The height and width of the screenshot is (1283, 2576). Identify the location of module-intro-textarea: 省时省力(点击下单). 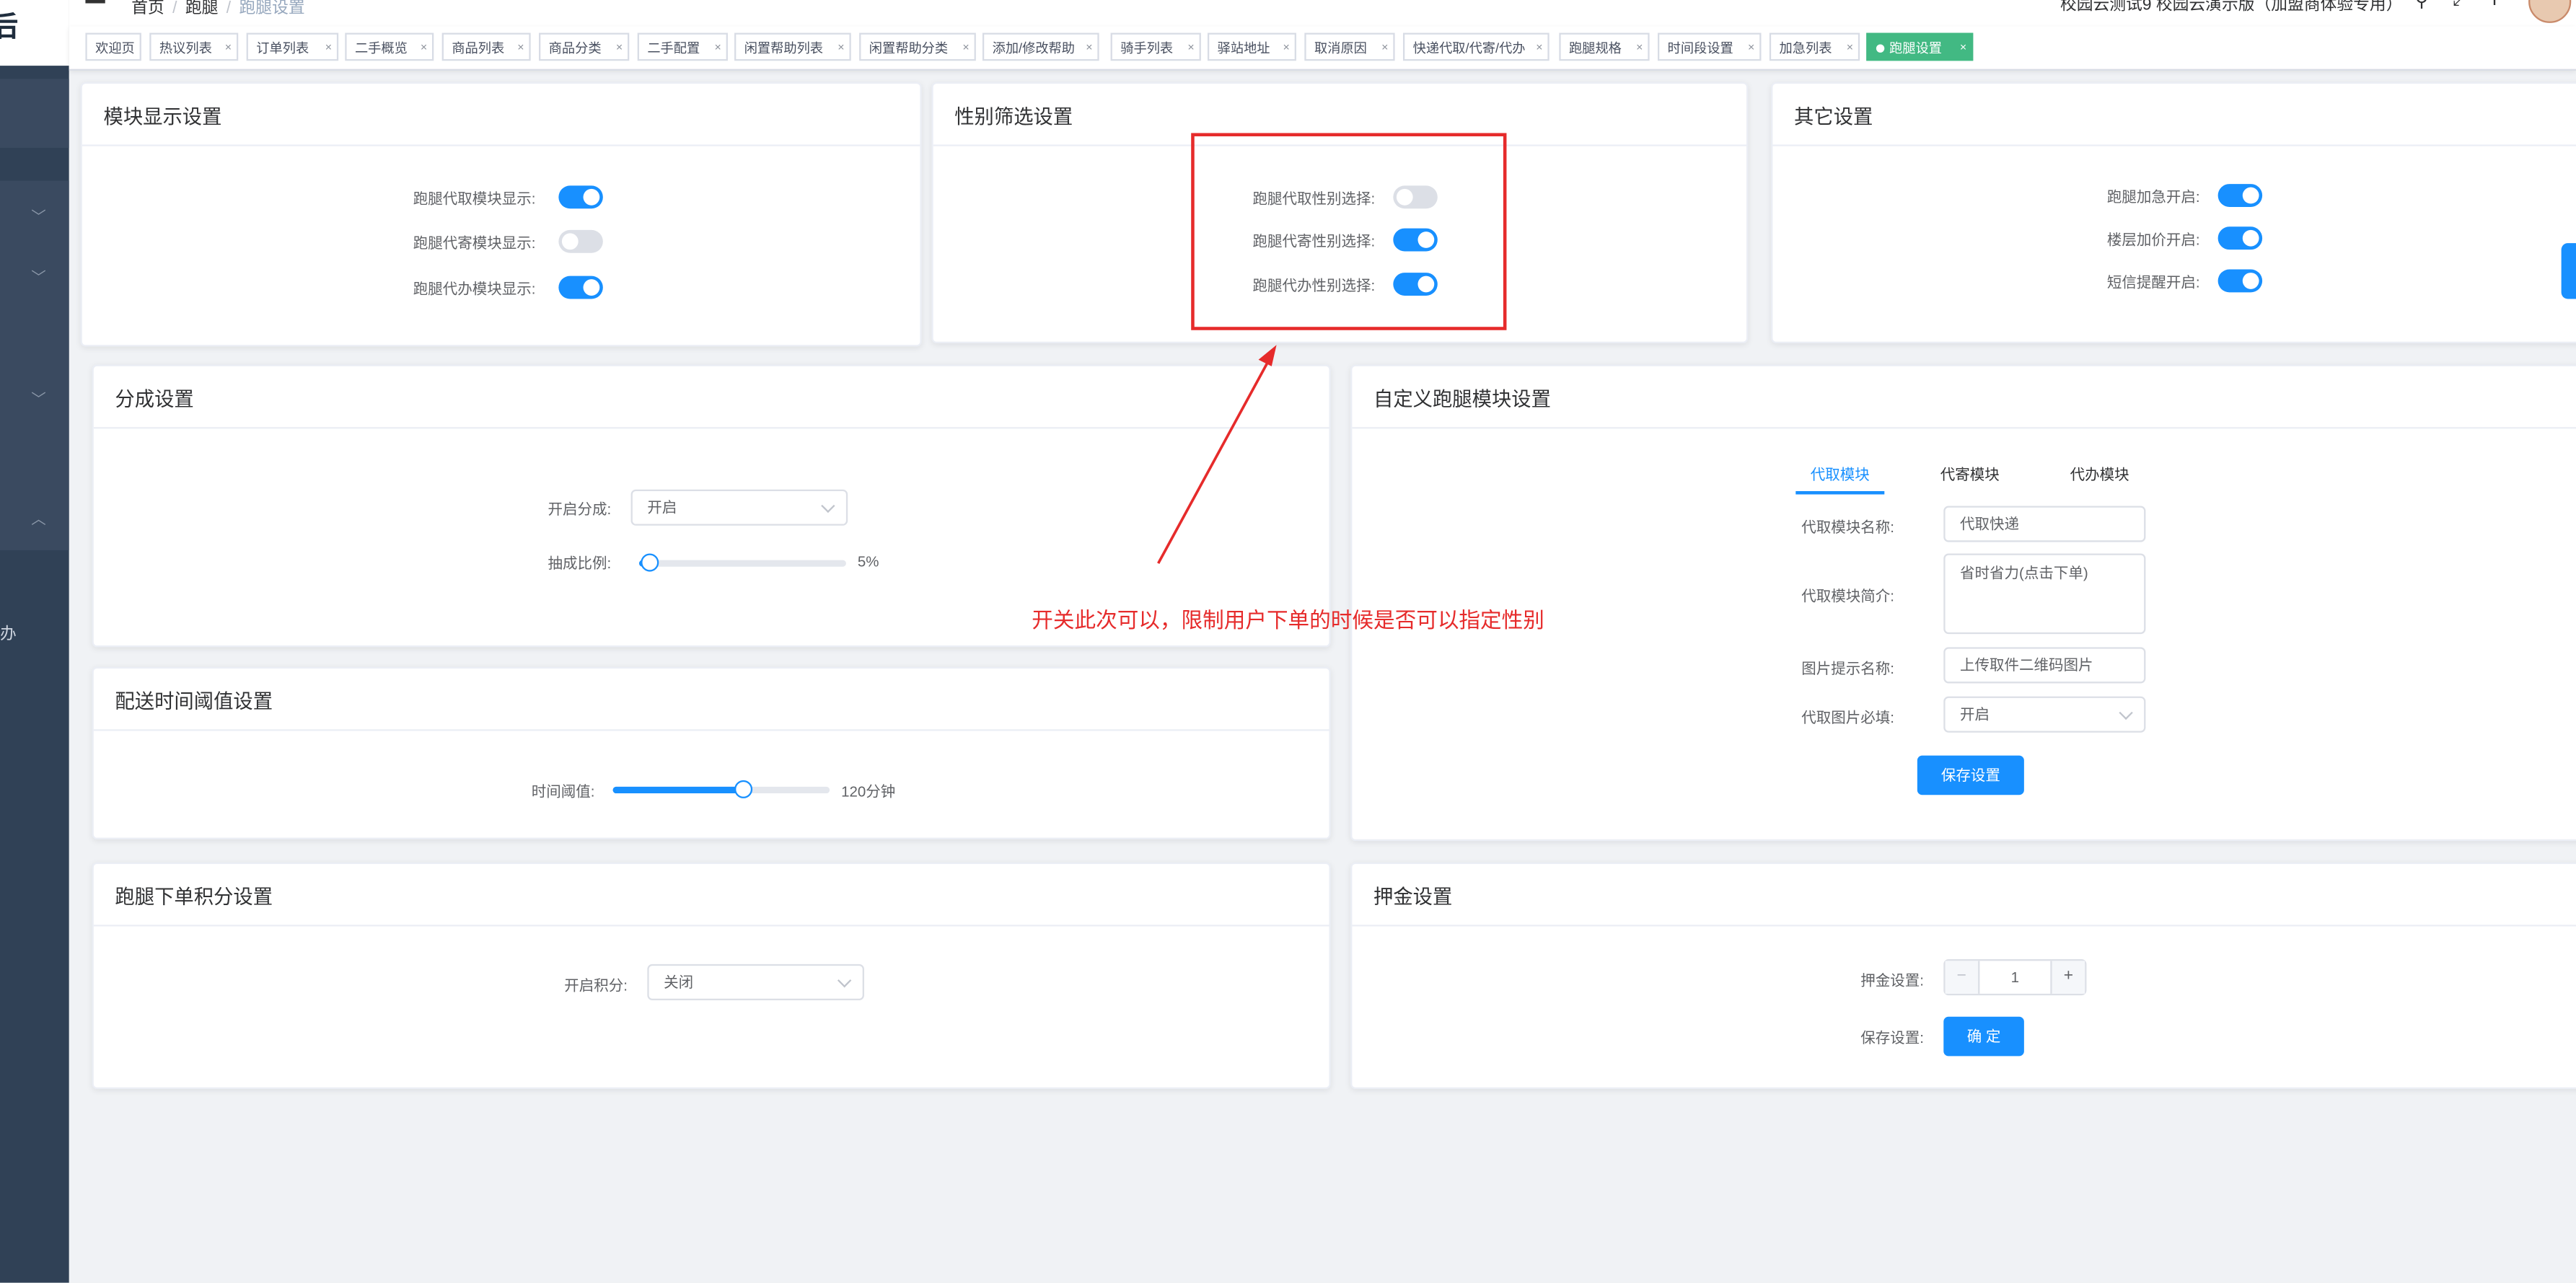
(2044, 594).